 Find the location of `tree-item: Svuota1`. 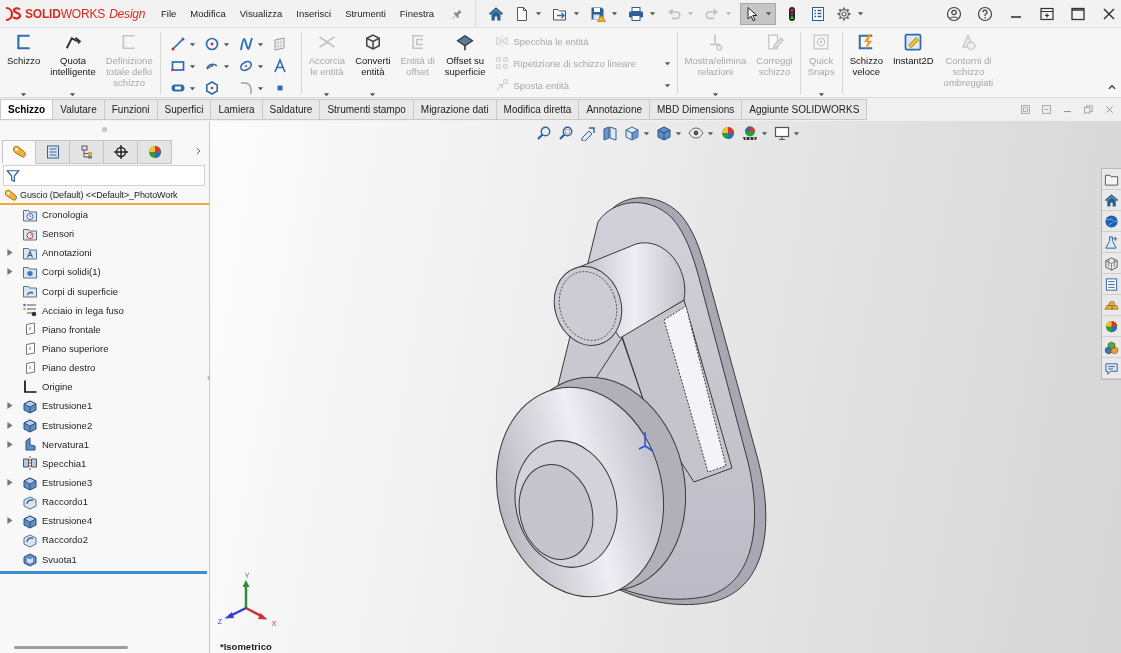

tree-item: Svuota1 is located at coordinates (104, 559).